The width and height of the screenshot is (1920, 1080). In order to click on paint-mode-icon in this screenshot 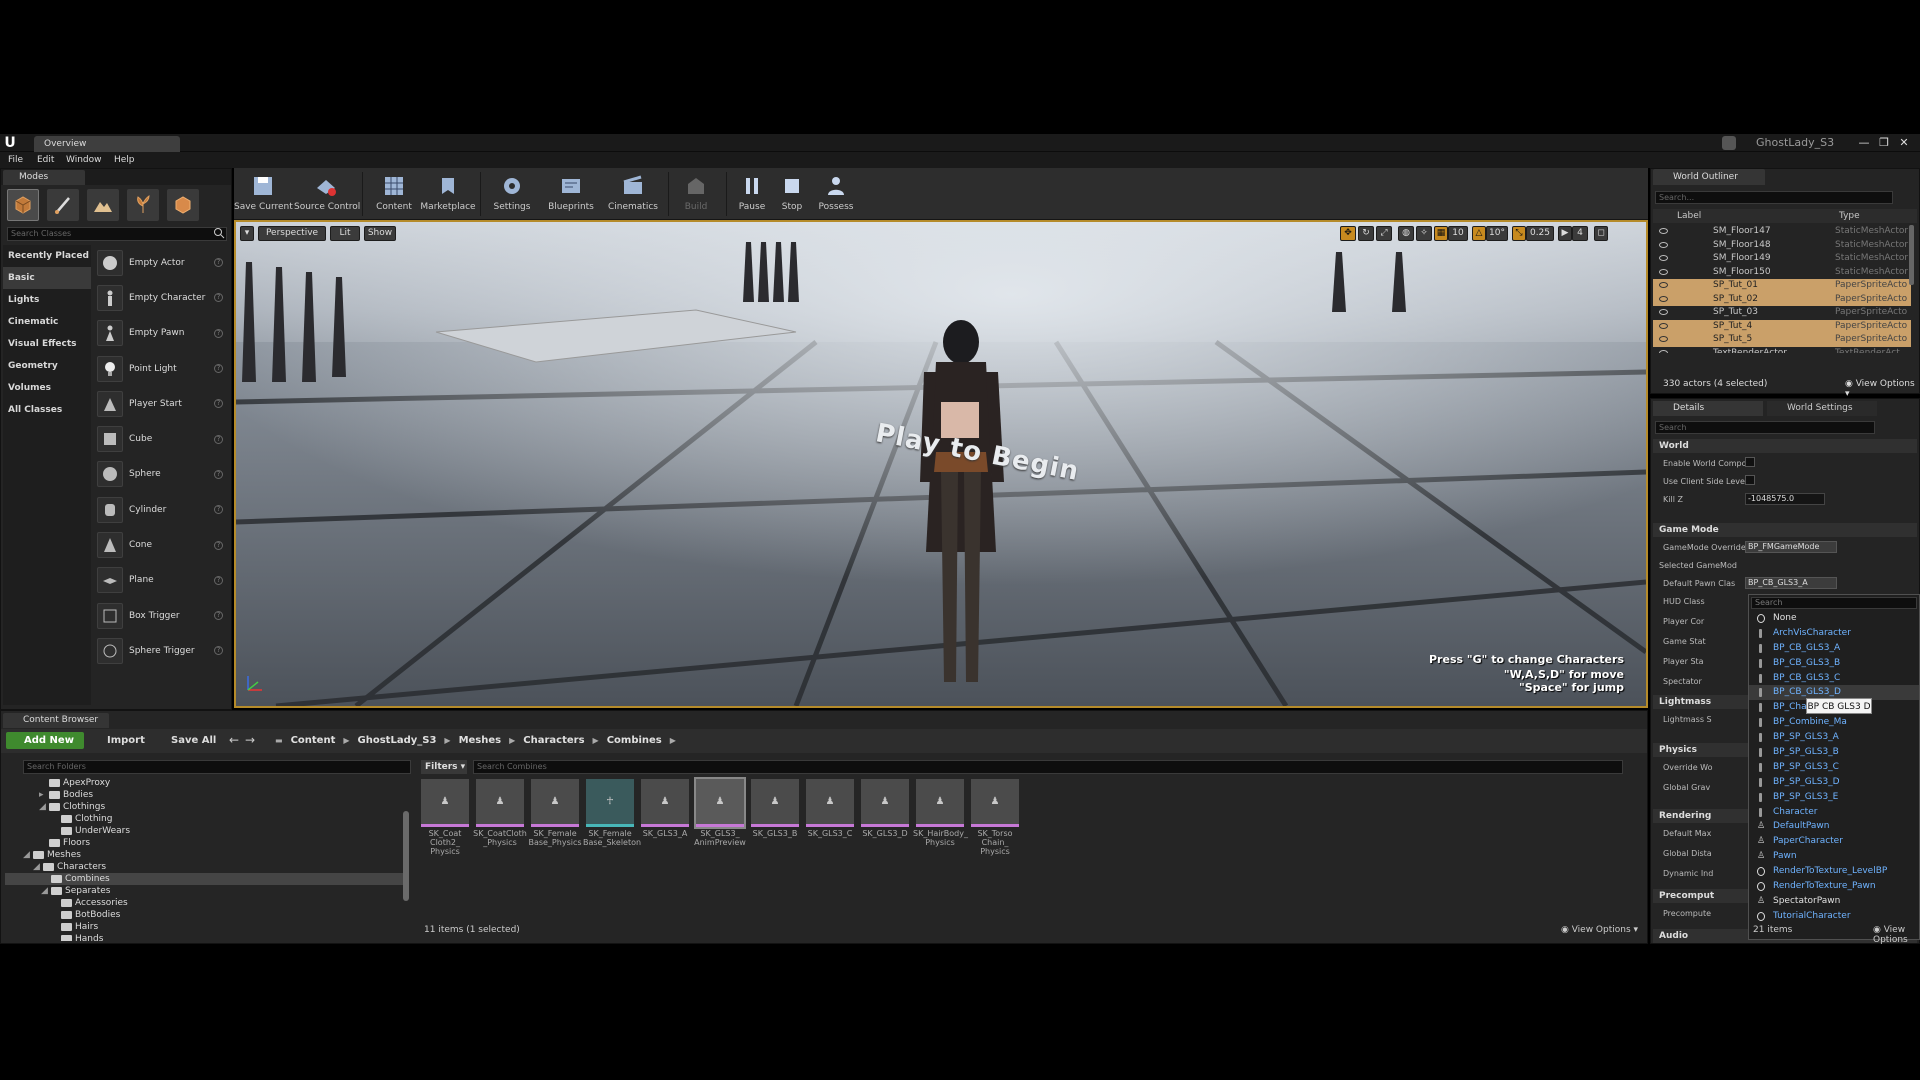, I will do `click(63, 205)`.